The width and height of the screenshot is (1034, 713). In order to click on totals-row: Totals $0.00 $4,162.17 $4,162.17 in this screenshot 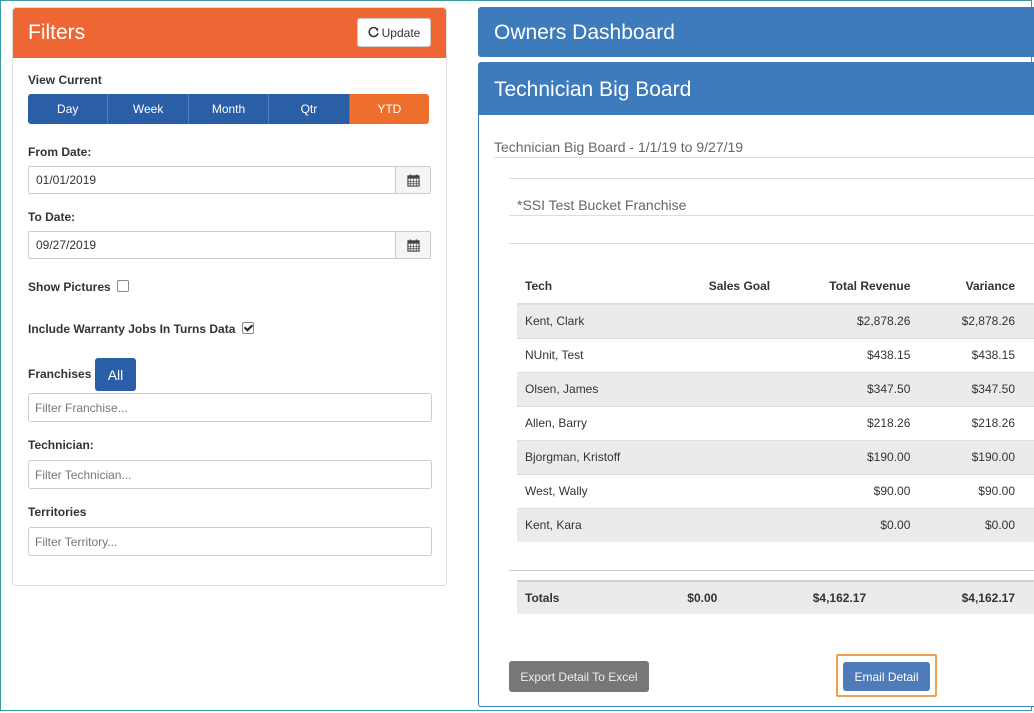, I will do `click(775, 597)`.